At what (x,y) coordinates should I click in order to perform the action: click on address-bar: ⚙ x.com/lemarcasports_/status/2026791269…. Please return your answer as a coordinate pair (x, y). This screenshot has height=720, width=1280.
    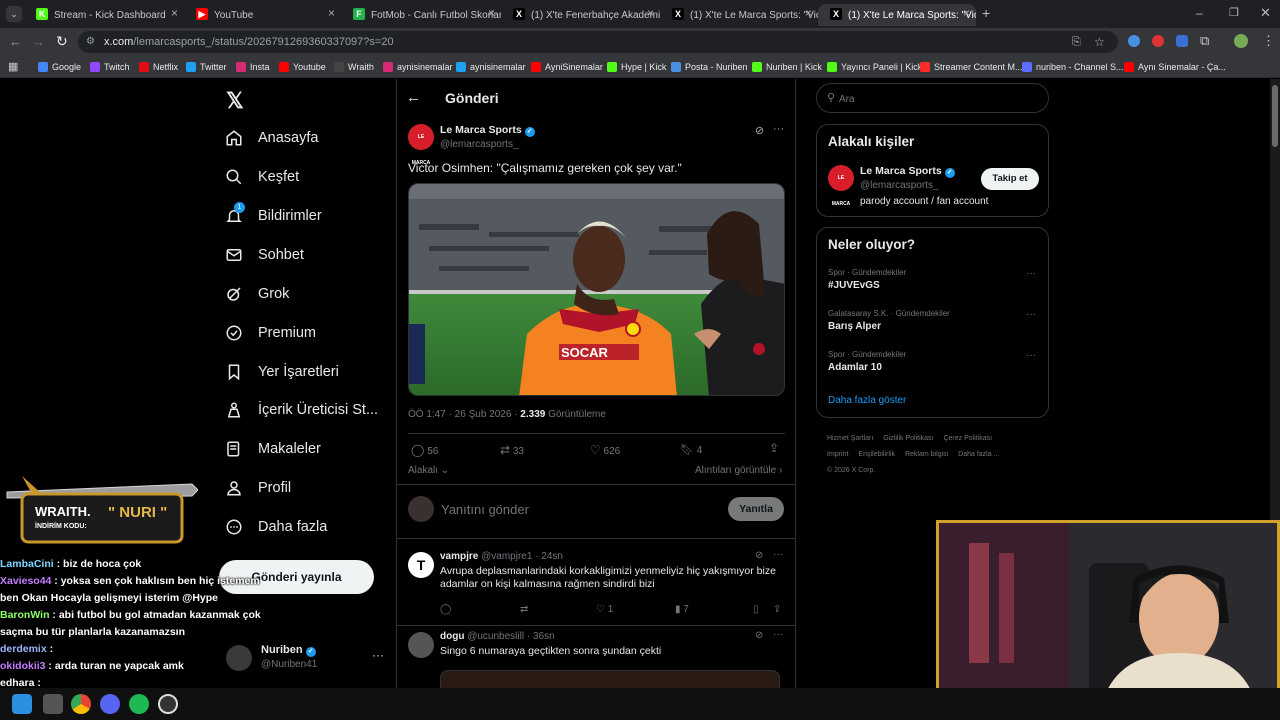
    Looking at the image, I should click on (598, 42).